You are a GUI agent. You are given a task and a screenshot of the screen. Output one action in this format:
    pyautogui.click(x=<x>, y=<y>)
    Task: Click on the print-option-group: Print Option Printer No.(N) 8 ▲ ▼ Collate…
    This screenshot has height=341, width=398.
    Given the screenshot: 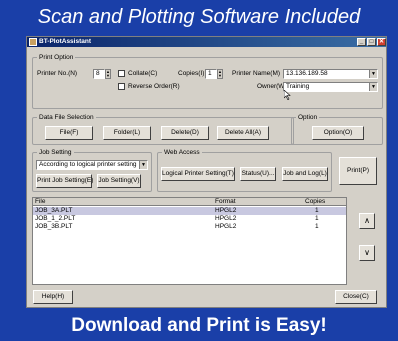 What is the action you would take?
    pyautogui.click(x=207, y=81)
    